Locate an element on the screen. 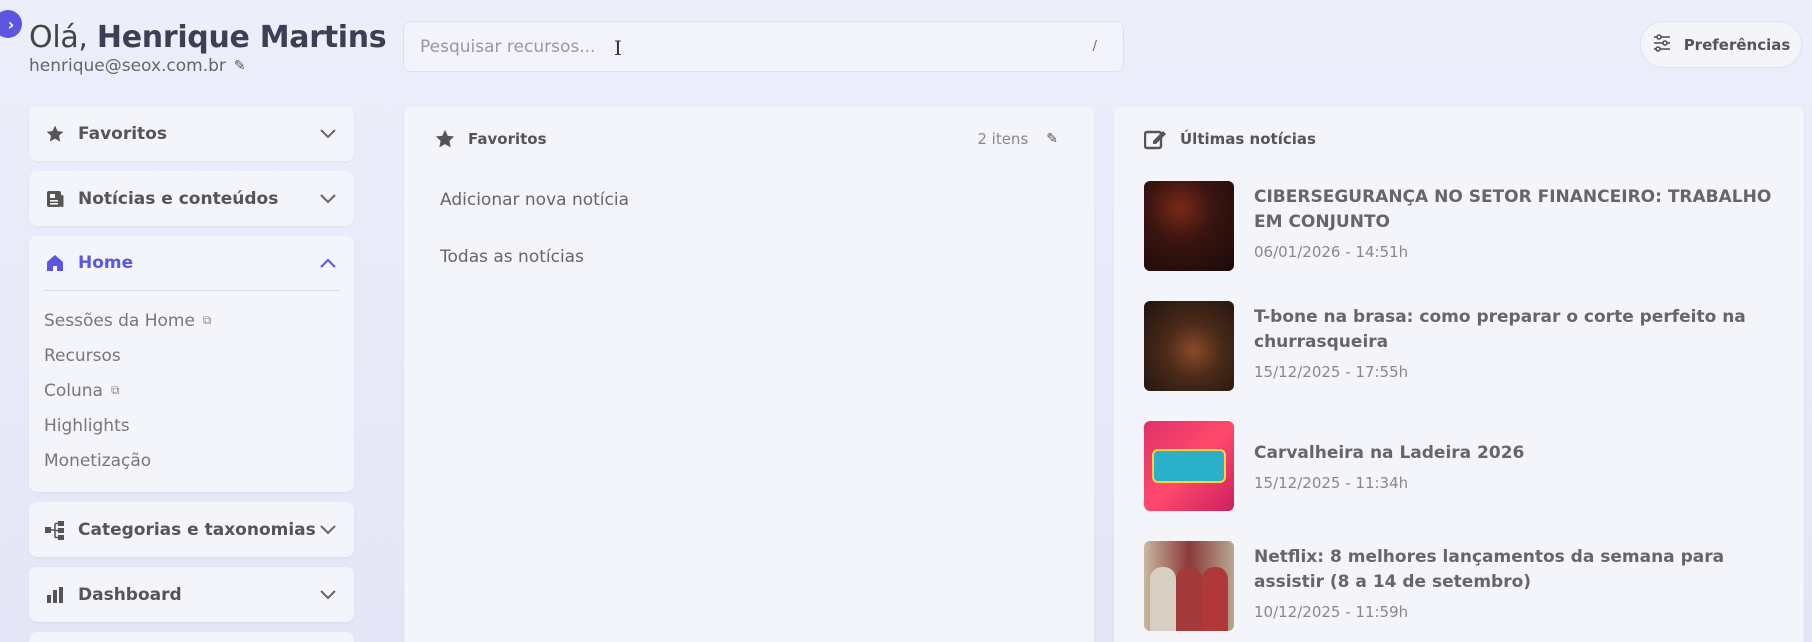  edit-square-icon is located at coordinates (1156, 139).